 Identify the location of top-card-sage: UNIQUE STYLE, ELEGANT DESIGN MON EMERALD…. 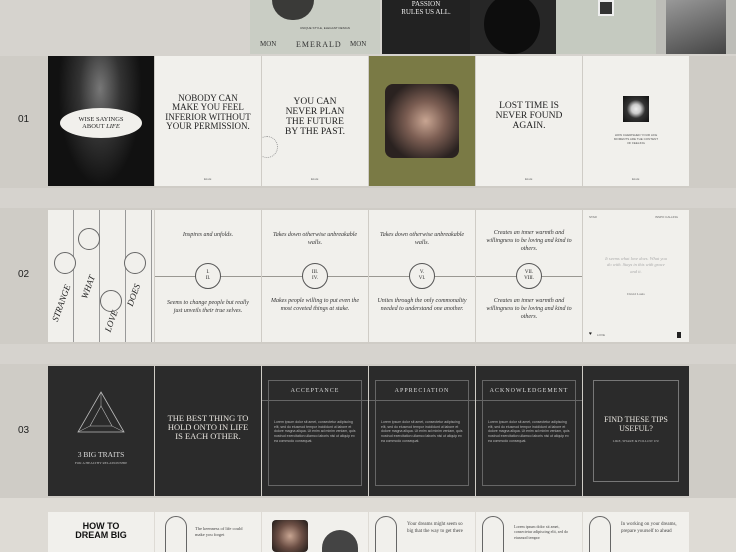
(315, 27).